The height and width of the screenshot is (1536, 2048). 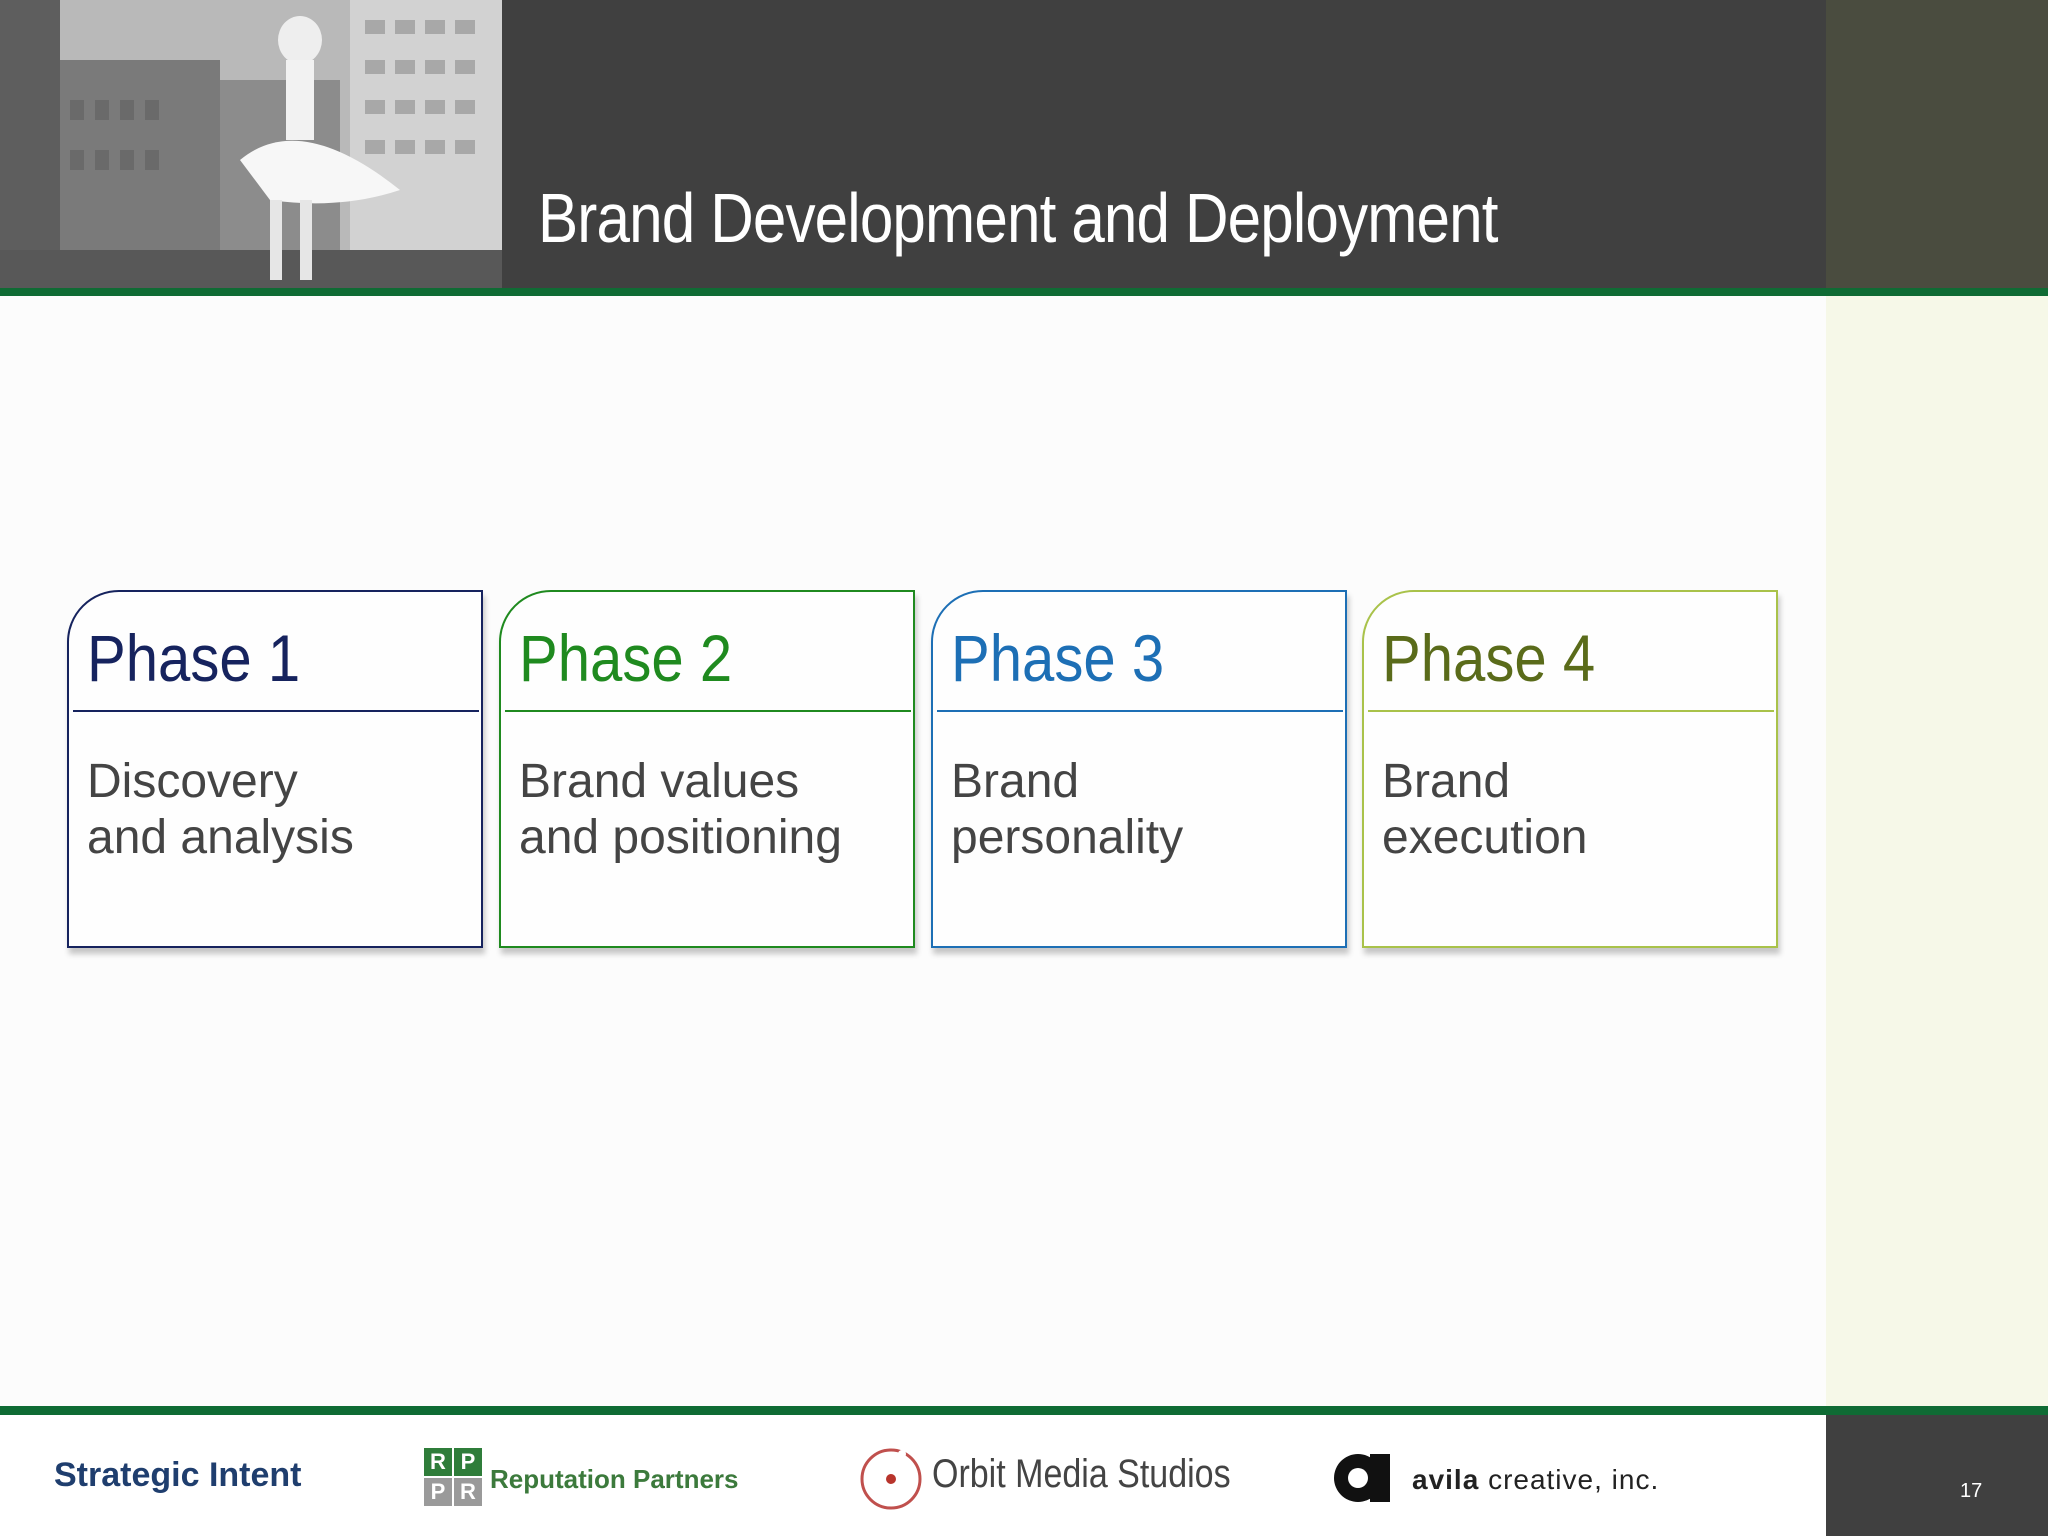 I want to click on phase-description: Brand values and positioning, so click(x=714, y=810).